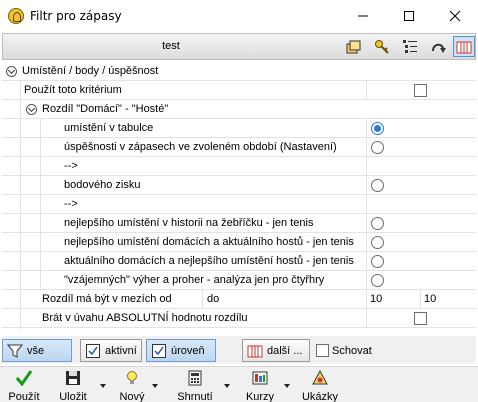  I want to click on odds-button: Kurzy, so click(260, 385).